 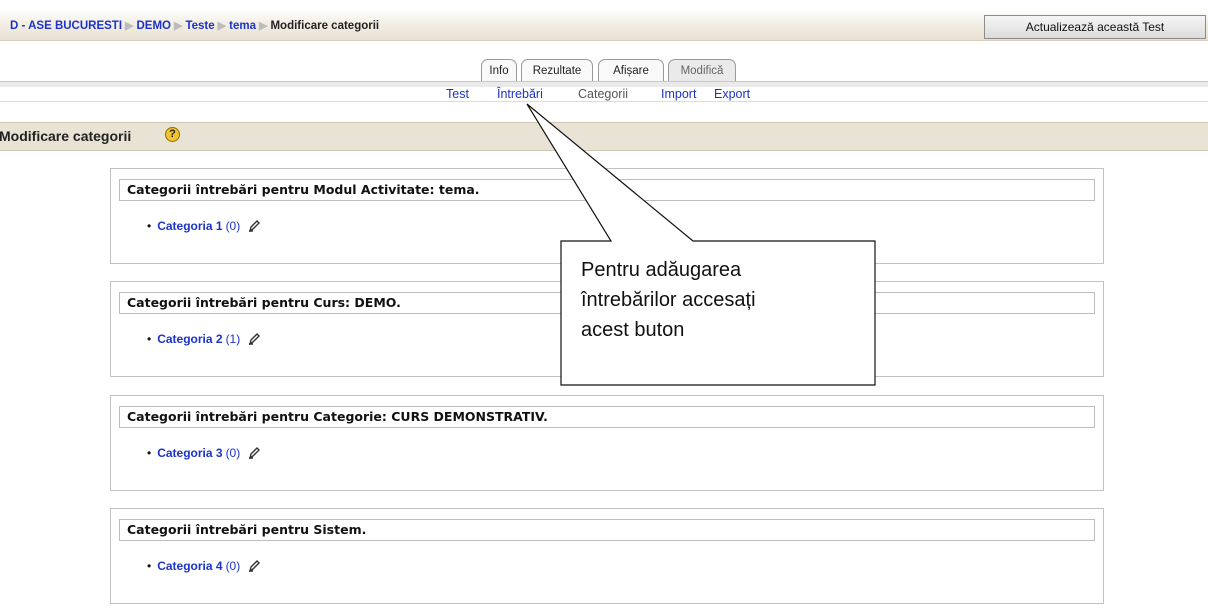 What do you see at coordinates (233, 339) in the screenshot?
I see `question-count: (1)` at bounding box center [233, 339].